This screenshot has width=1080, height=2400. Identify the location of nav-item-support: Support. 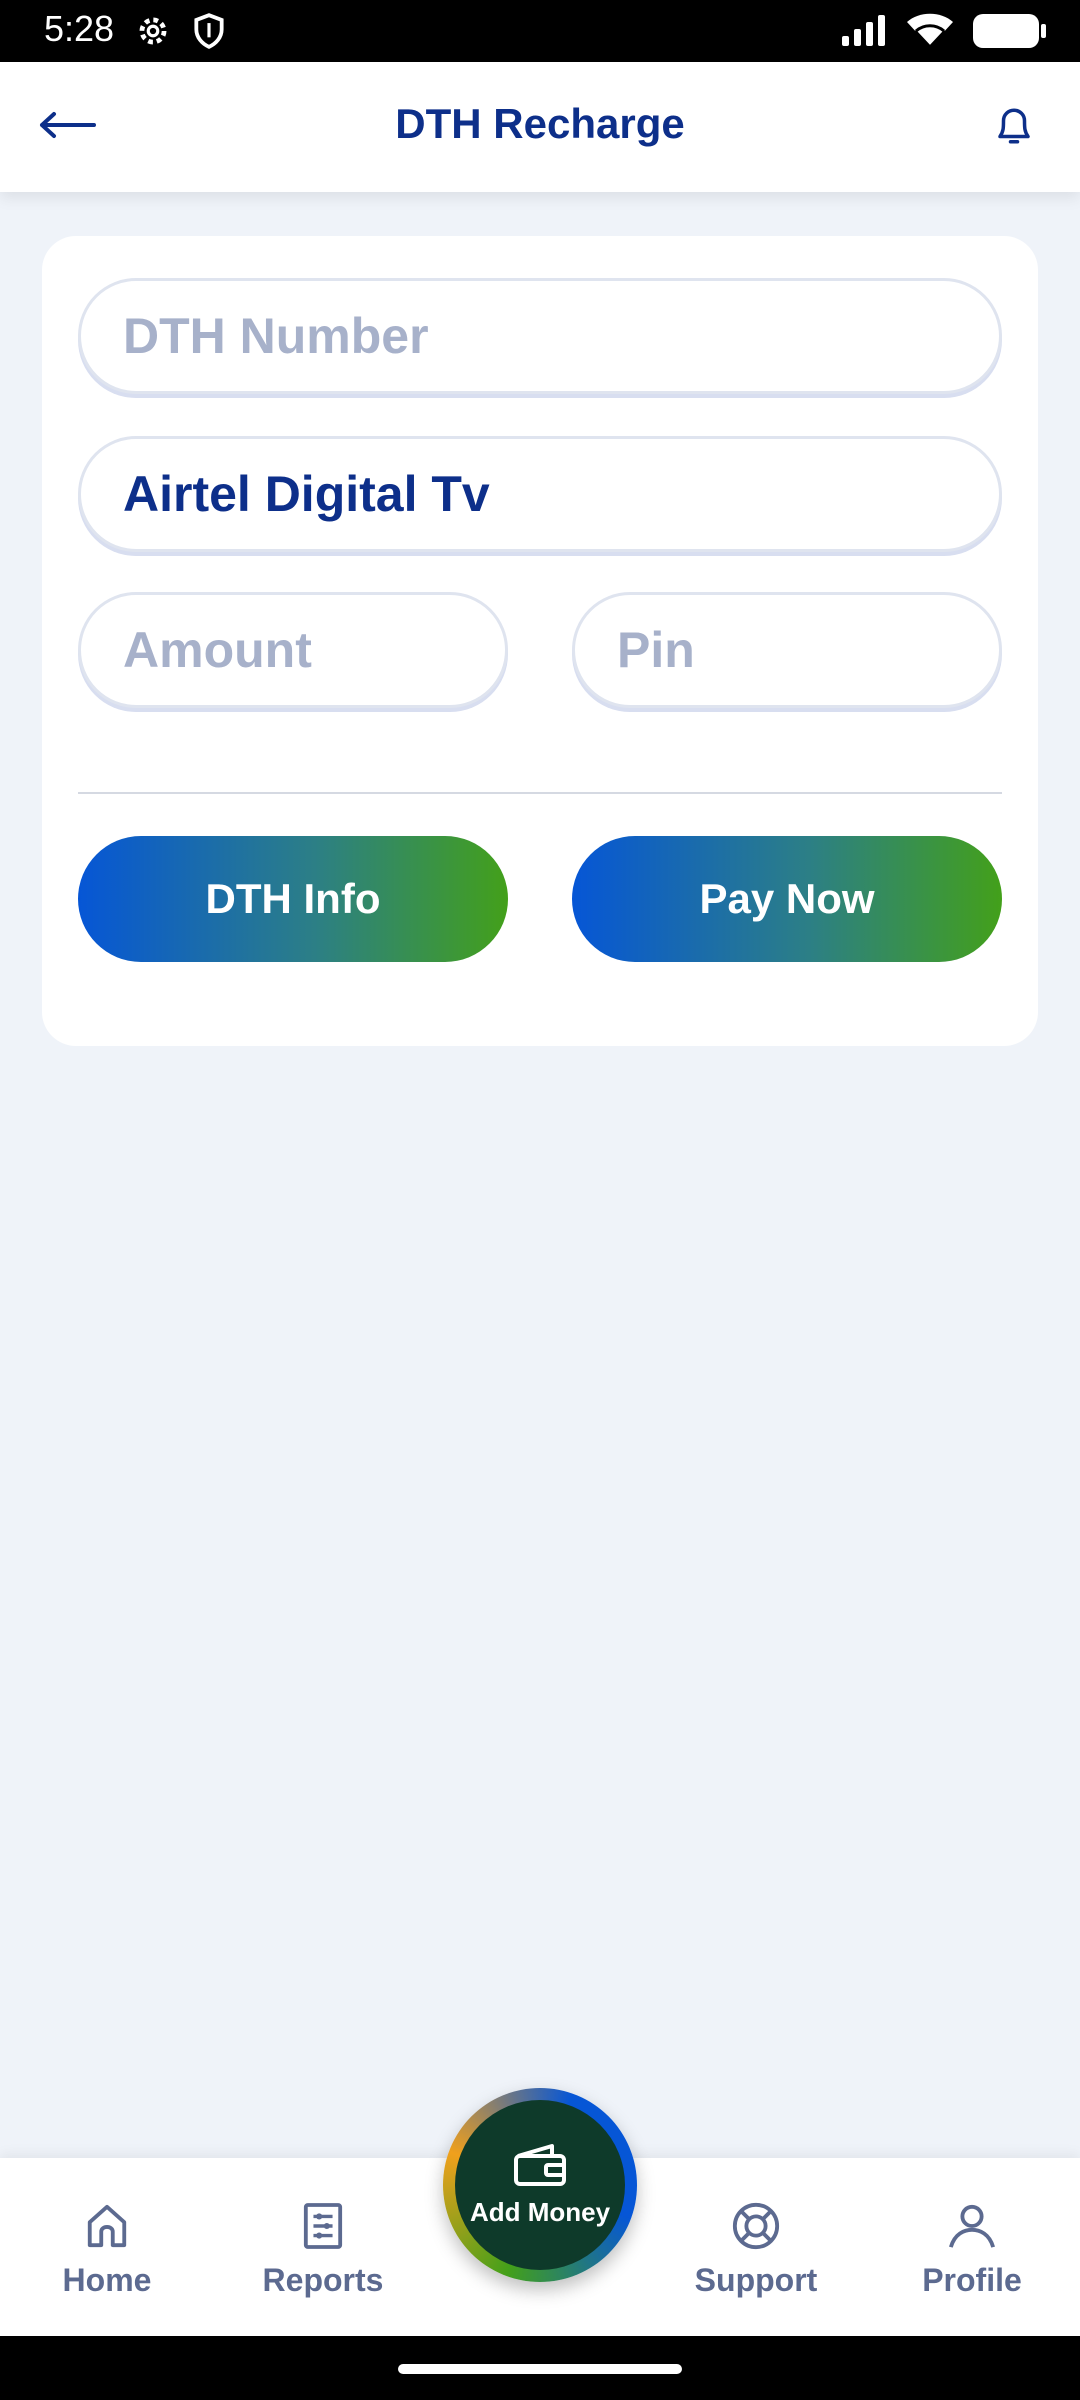
(756, 2249).